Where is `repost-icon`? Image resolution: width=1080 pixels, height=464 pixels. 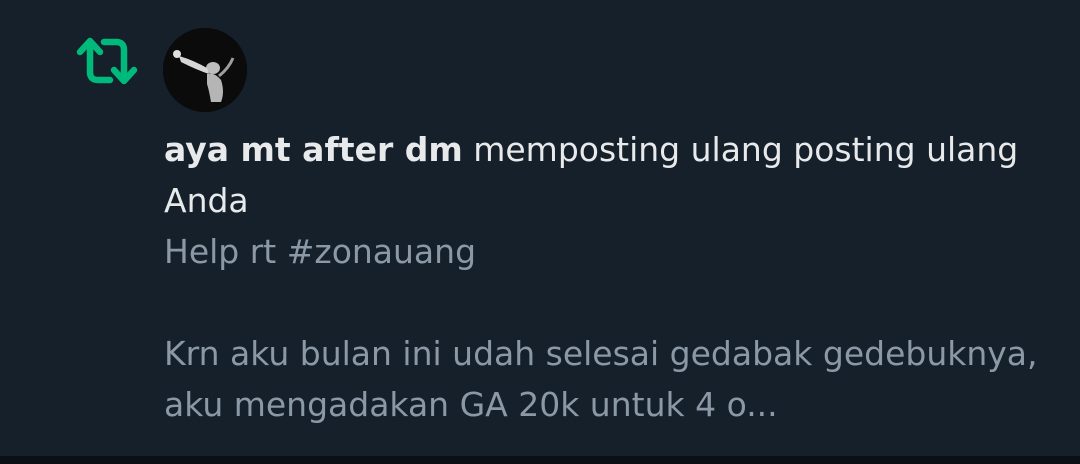 repost-icon is located at coordinates (107, 61).